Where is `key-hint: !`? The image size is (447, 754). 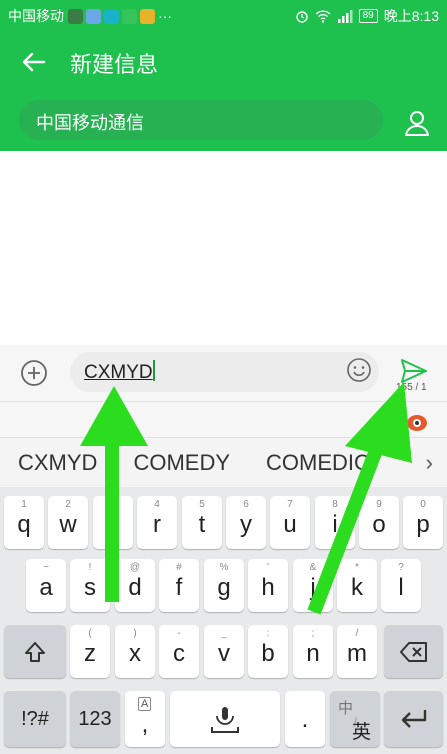
key-hint: ! is located at coordinates (90, 567).